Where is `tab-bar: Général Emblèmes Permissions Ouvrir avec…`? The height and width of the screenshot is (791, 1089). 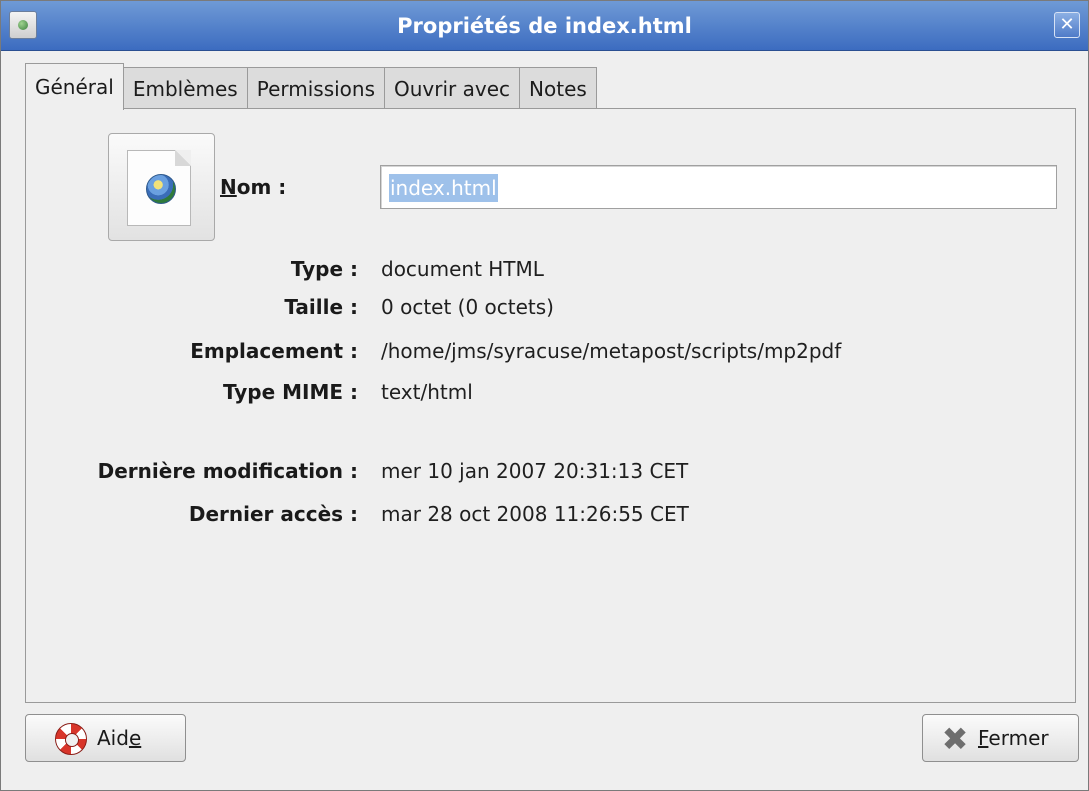 tab-bar: Général Emblèmes Permissions Ouvrir avec… is located at coordinates (311, 86).